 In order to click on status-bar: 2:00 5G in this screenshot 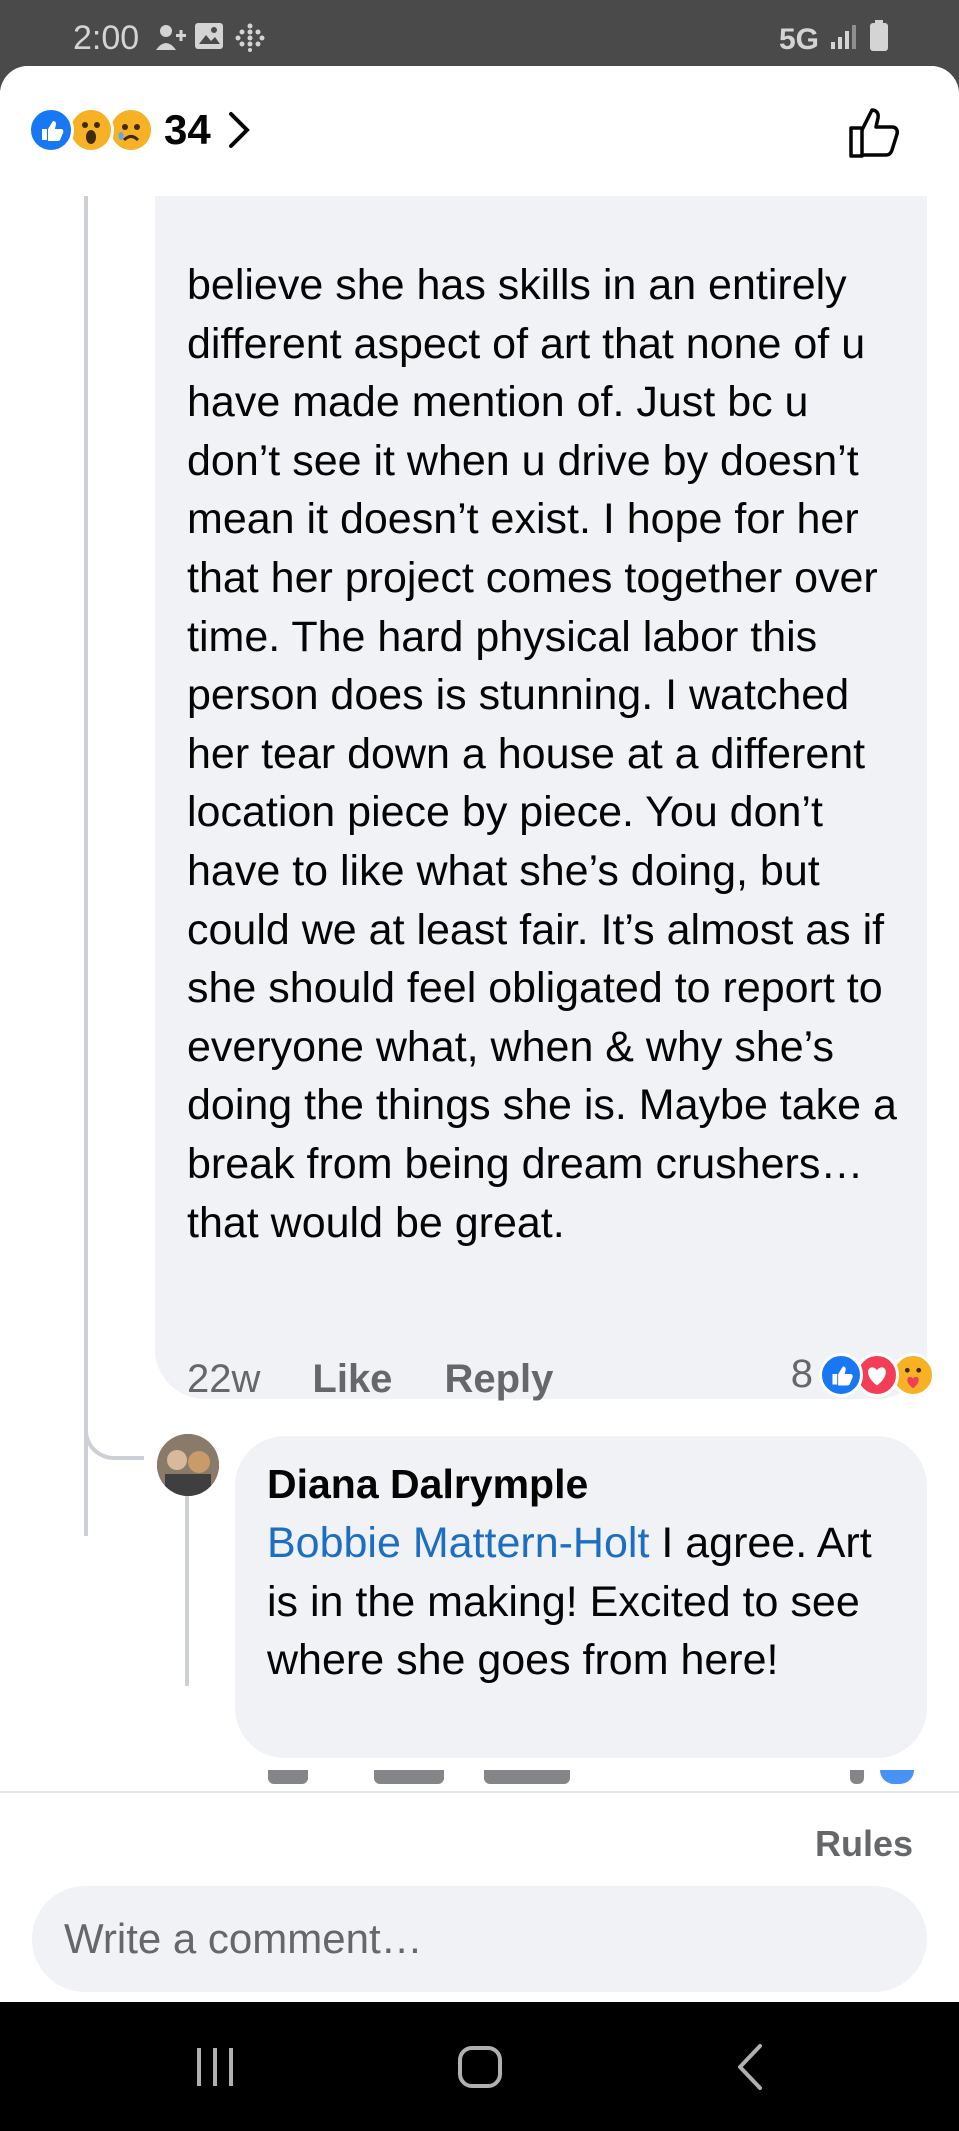, I will do `click(479, 33)`.